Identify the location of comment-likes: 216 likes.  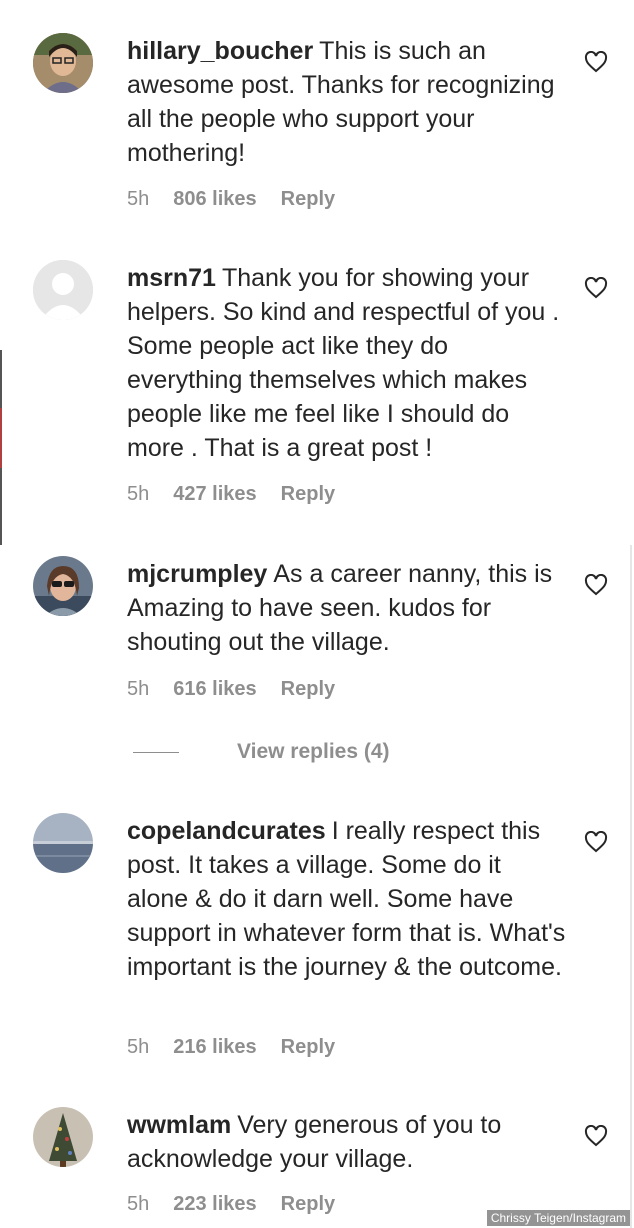
(214, 1047).